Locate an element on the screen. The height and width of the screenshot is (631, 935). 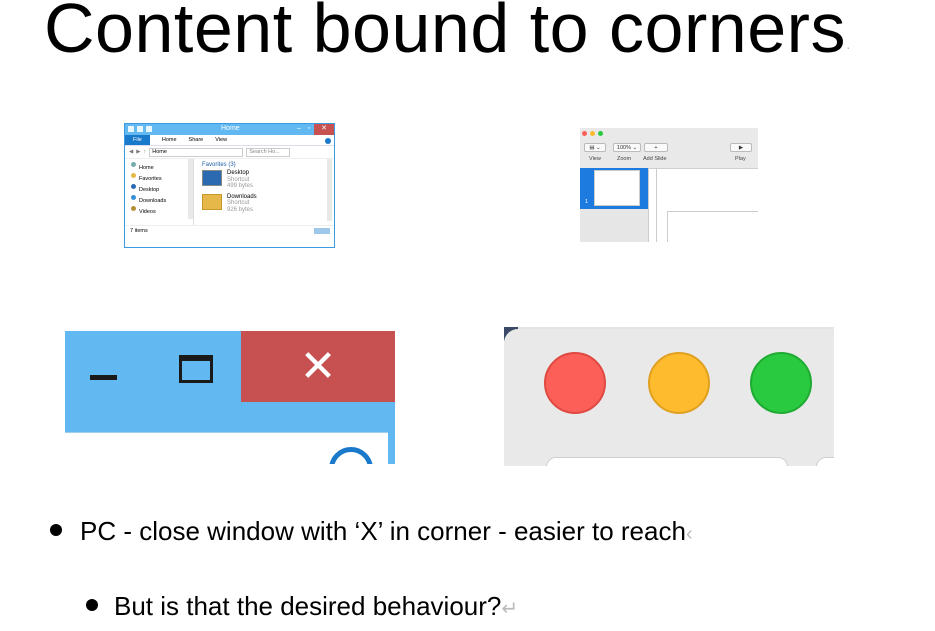
canvas-divider is located at coordinates (656, 205).